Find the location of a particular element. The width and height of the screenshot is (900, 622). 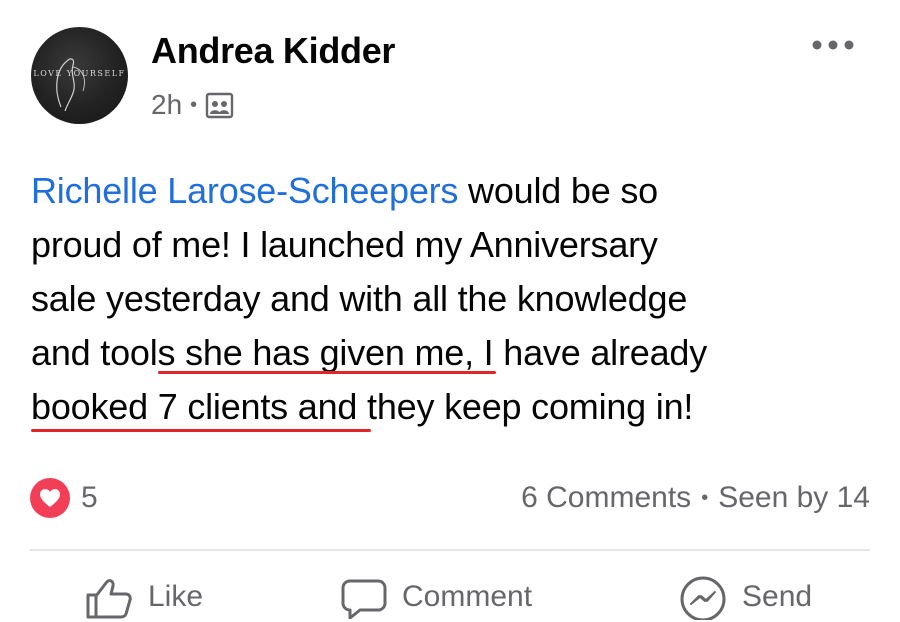

send-button: Send is located at coordinates (745, 597).